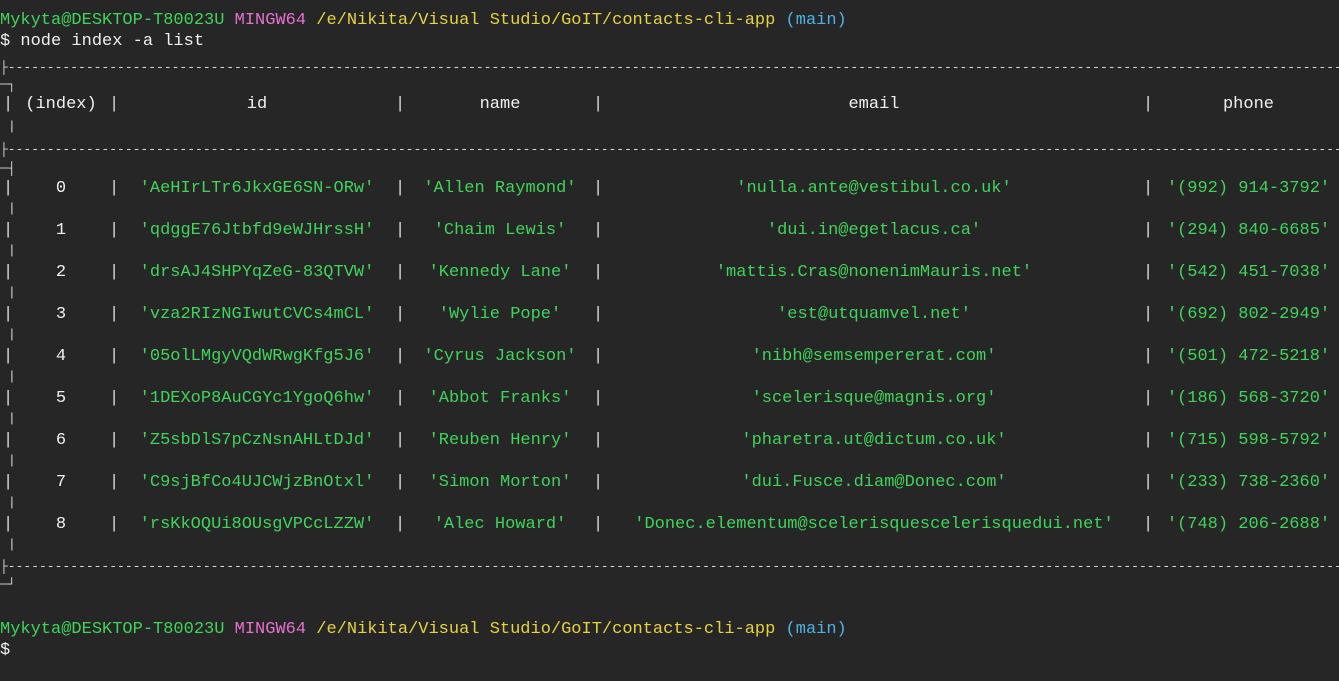  I want to click on cell-phone: '(748) 206-2688', so click(1248, 524).